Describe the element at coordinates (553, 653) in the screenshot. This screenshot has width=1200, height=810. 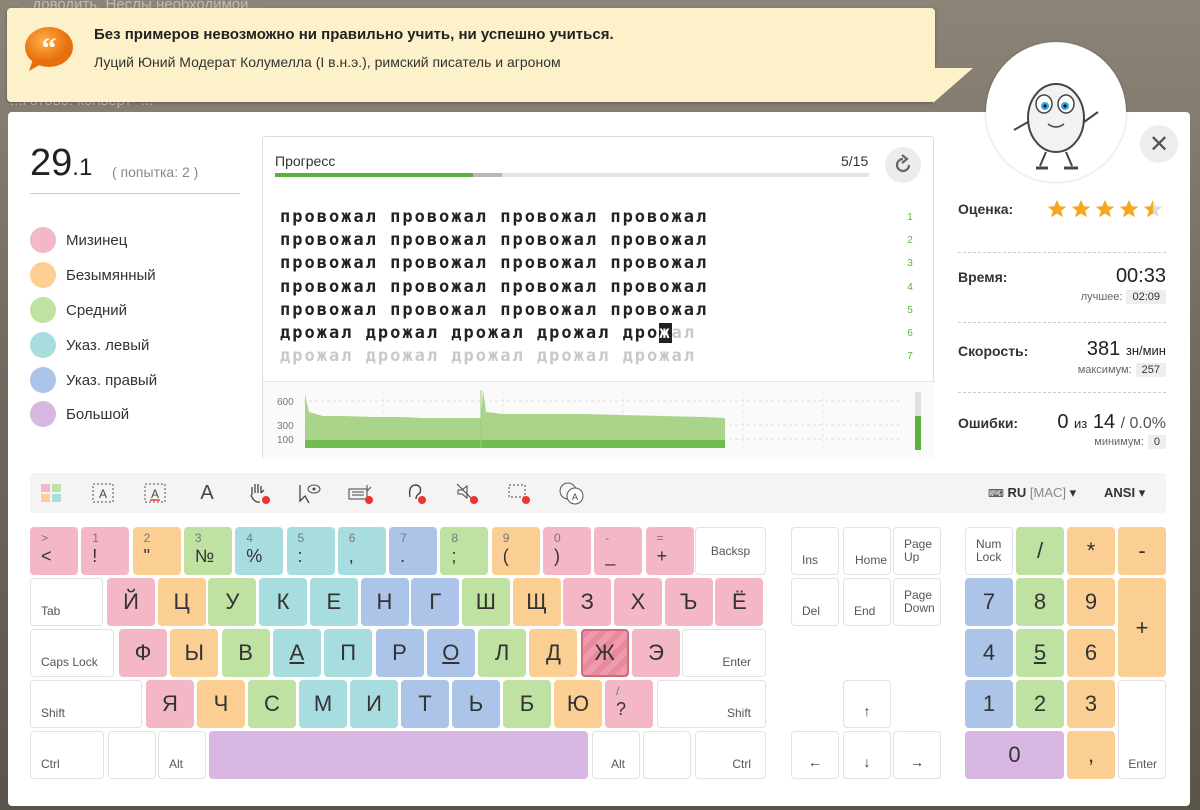
I see `key-letter: Д` at that location.